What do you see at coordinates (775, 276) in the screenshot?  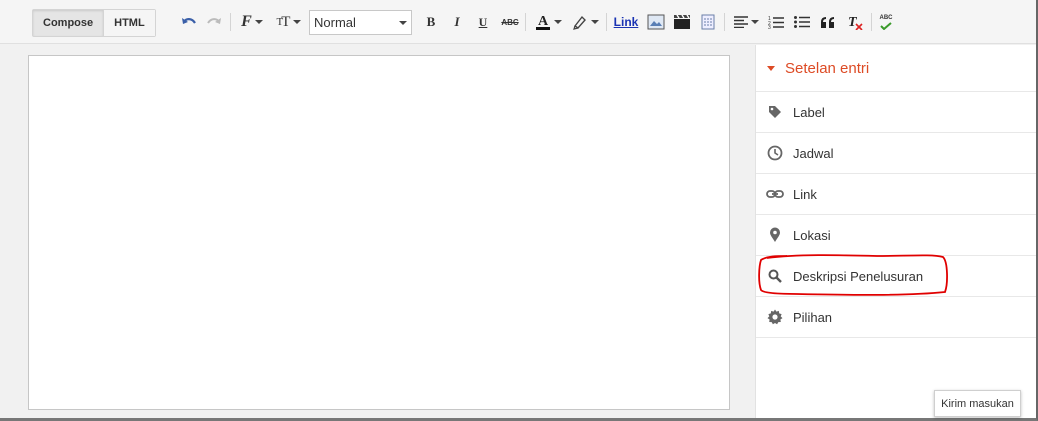 I see `search-icon` at bounding box center [775, 276].